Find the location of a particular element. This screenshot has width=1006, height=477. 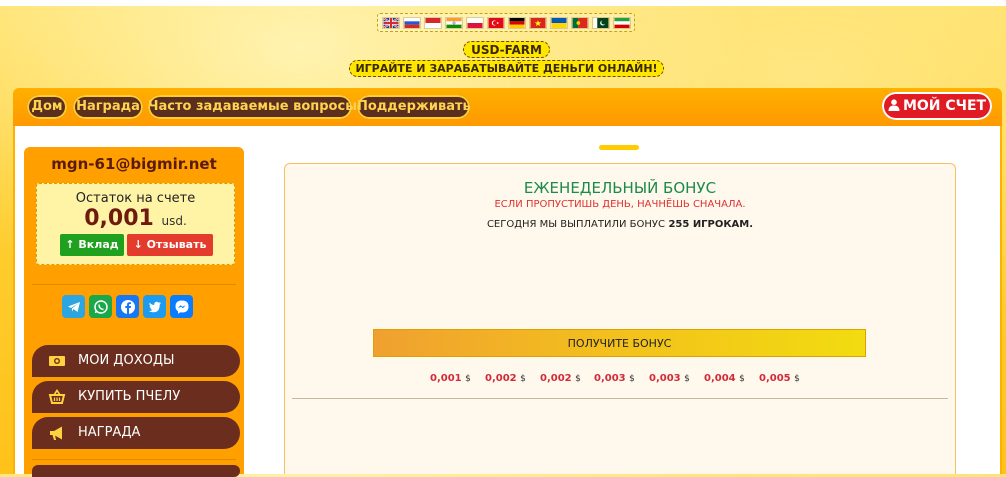

balance-unit: usd. is located at coordinates (174, 221).